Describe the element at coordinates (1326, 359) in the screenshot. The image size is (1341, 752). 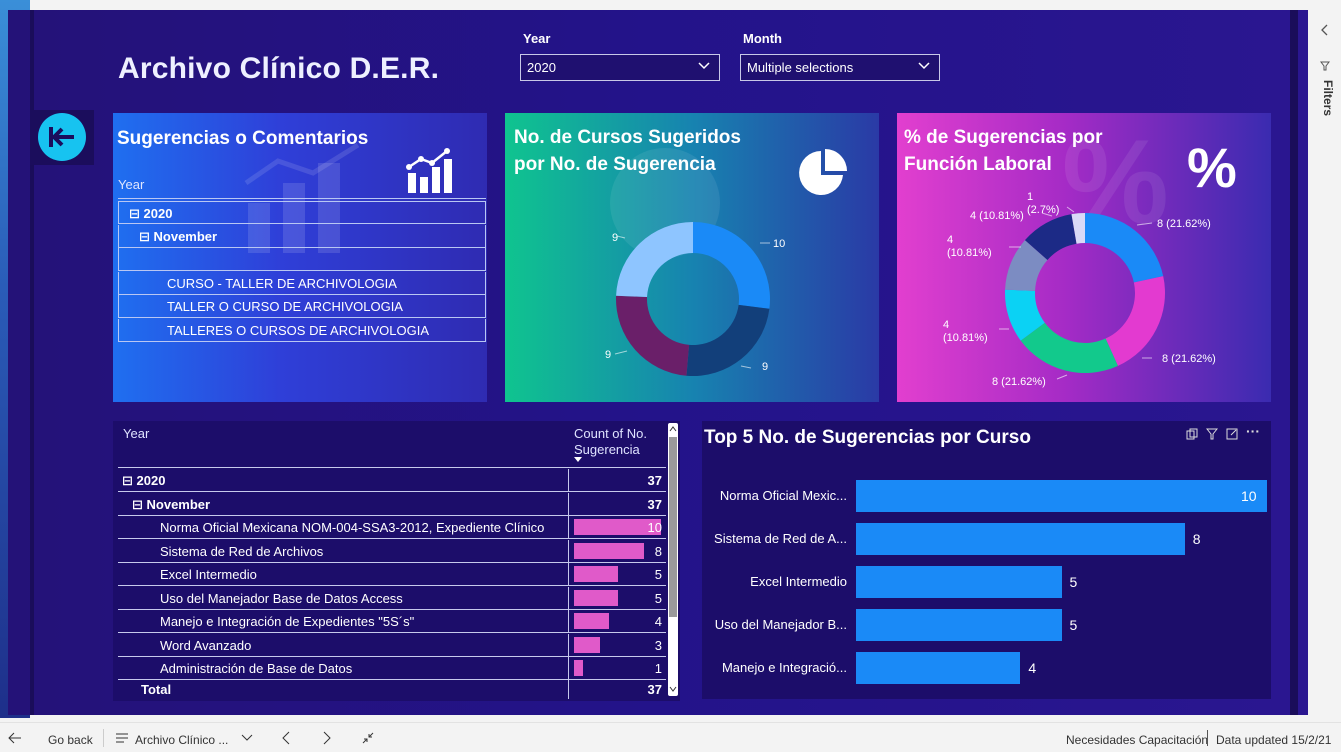
I see `filters-pane: Filters` at that location.